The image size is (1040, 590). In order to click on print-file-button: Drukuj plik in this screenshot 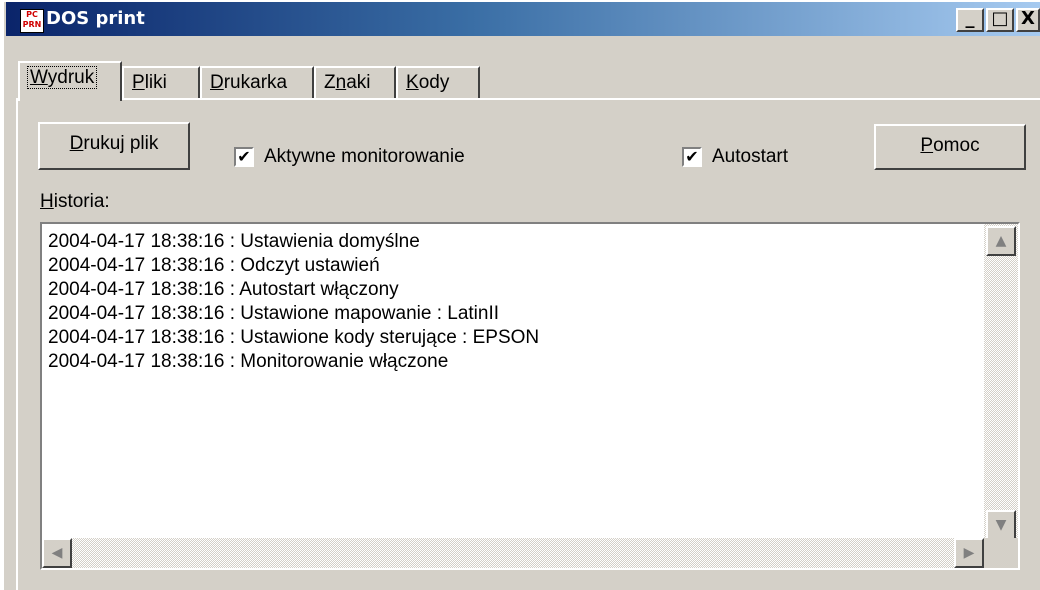, I will do `click(114, 146)`.